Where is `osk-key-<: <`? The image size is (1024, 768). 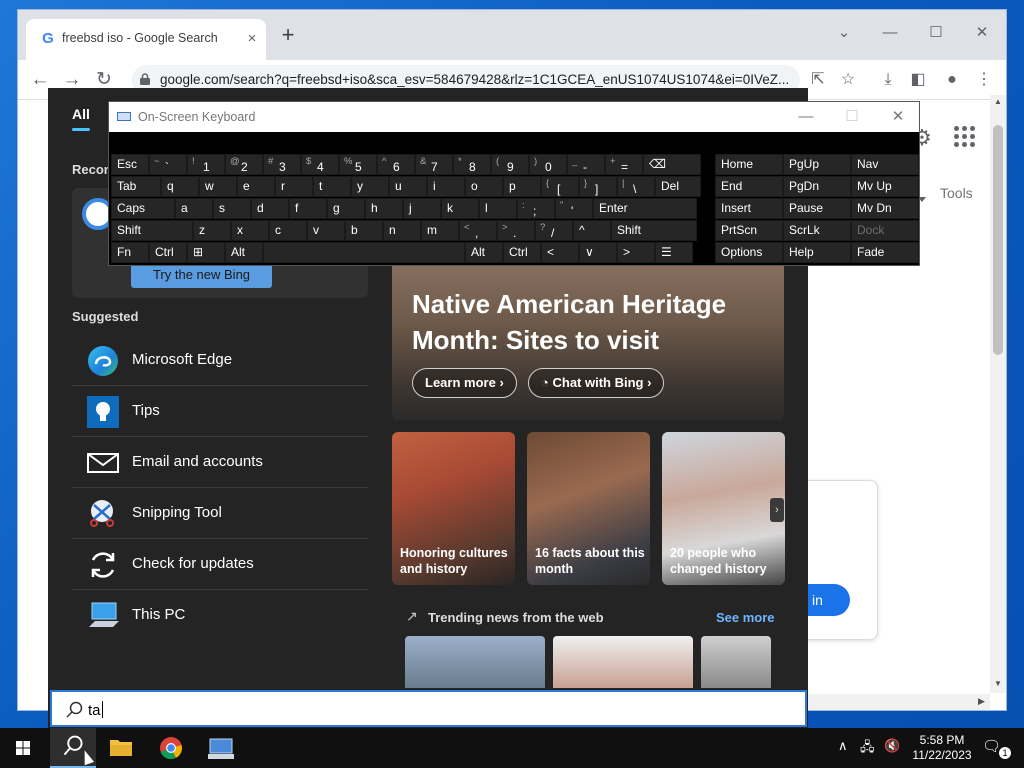 osk-key-<: < is located at coordinates (560, 252).